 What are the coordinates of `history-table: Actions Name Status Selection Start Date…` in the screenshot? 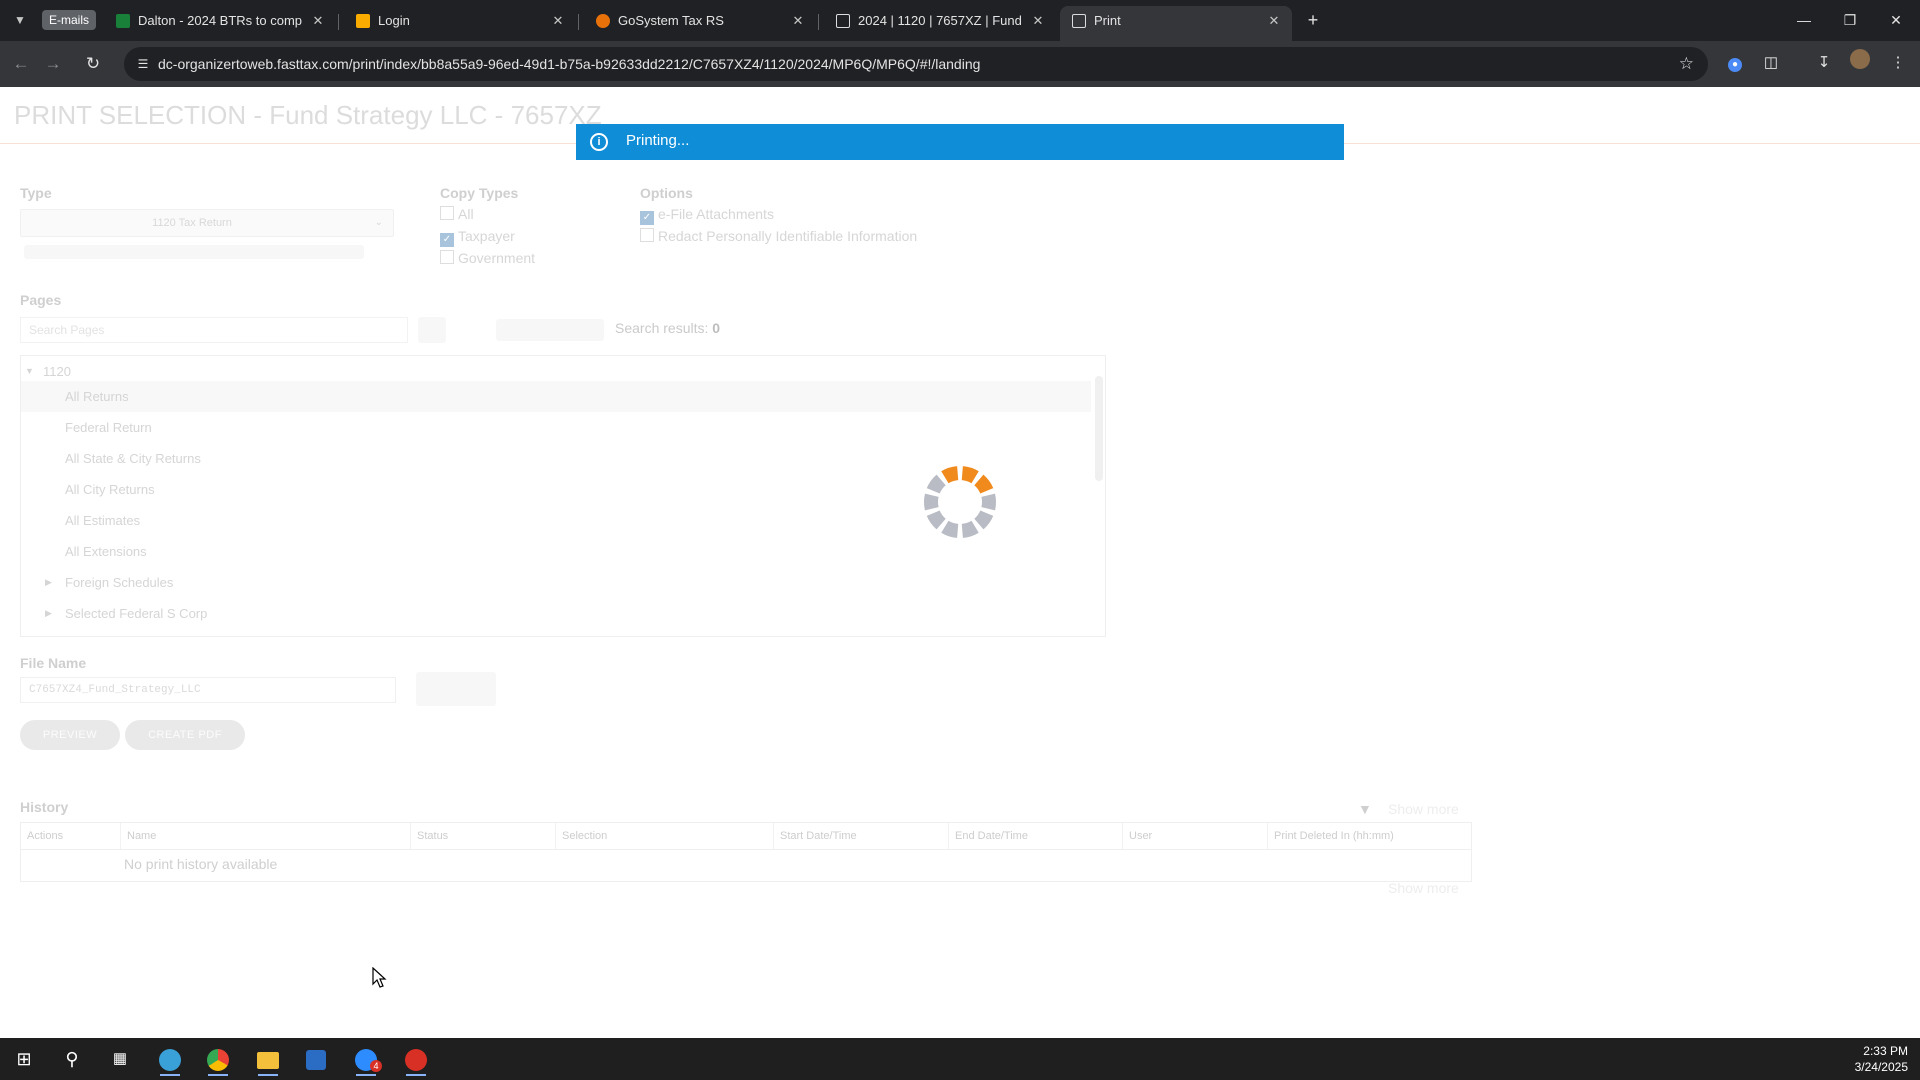 It's located at (746, 852).